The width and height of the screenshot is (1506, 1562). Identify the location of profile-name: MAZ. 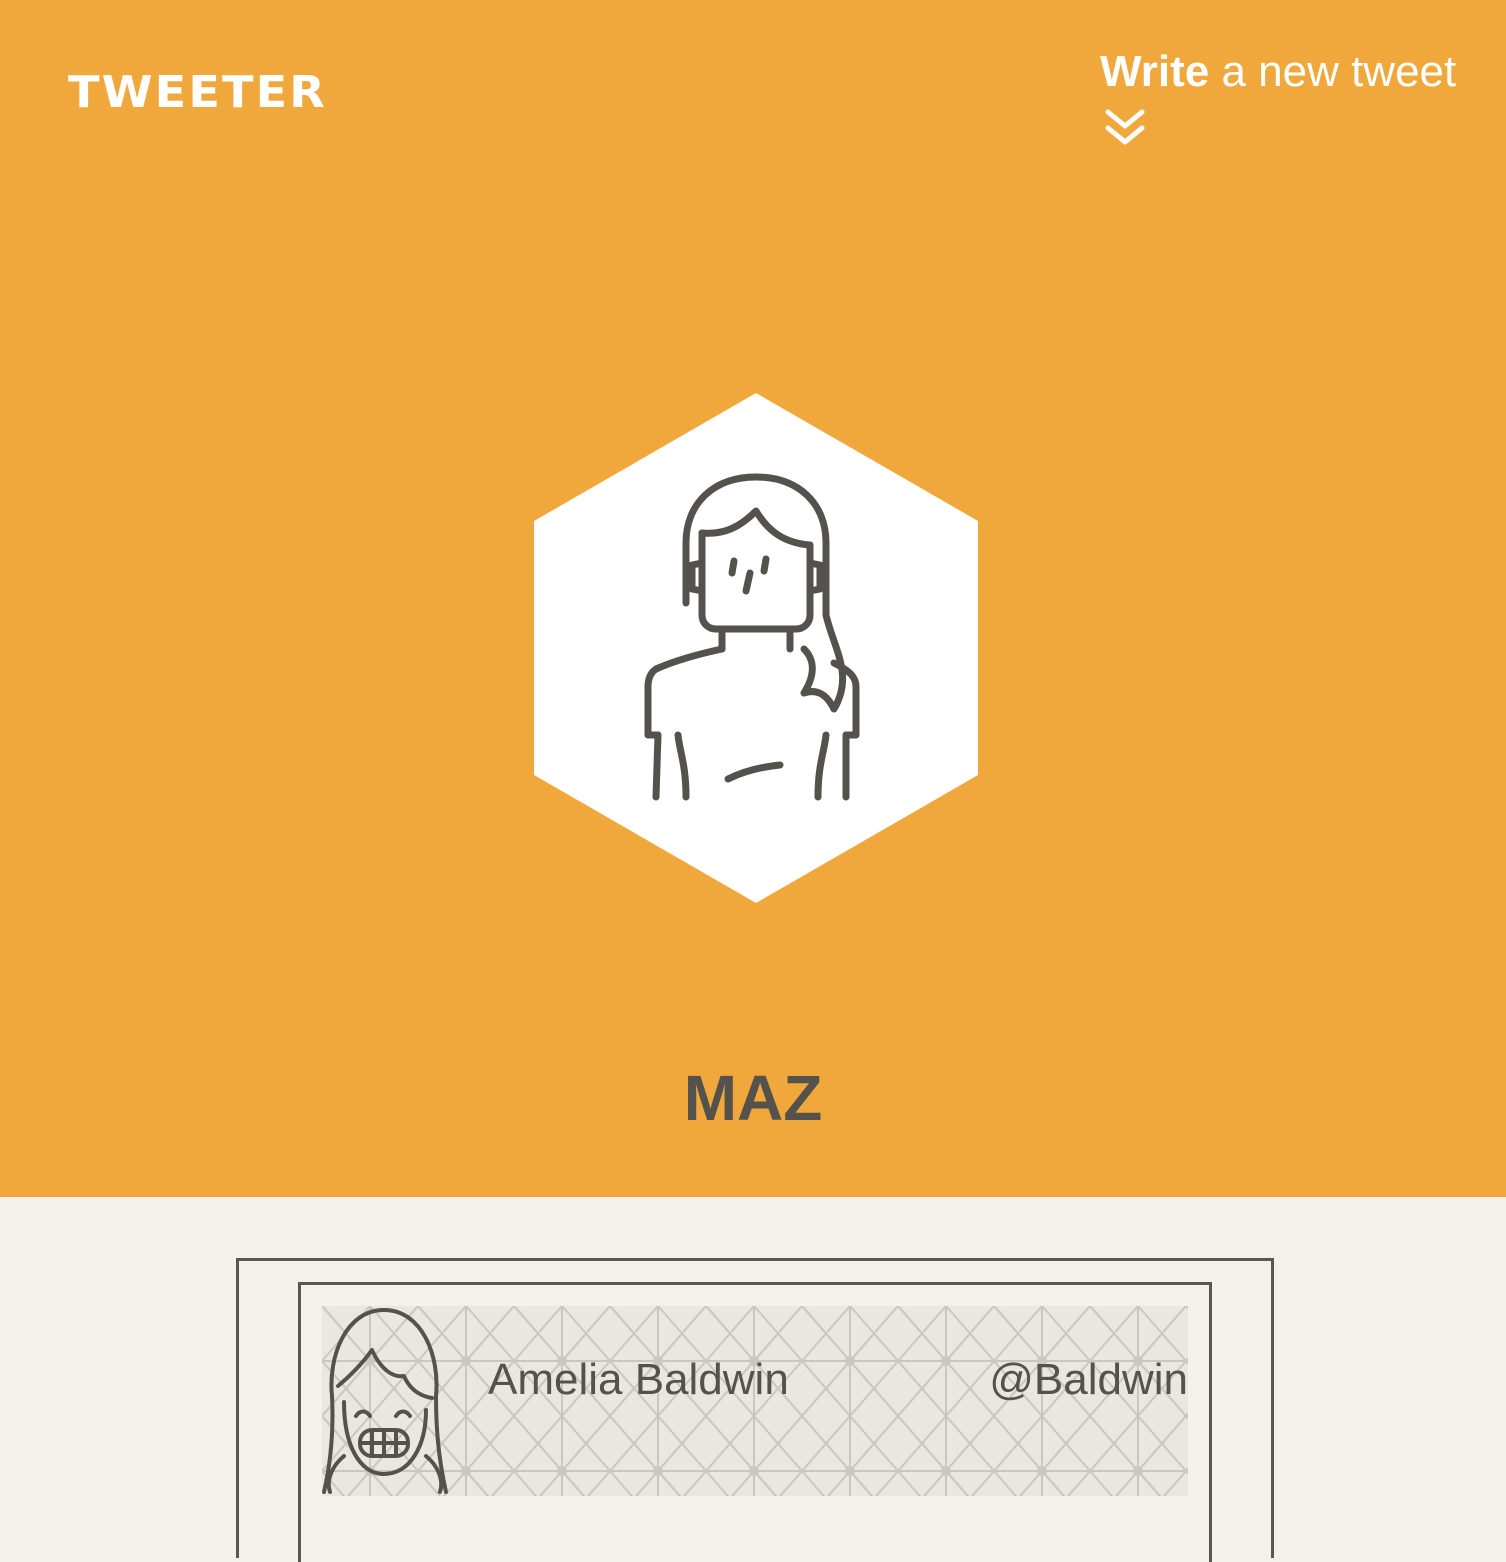
(753, 1098).